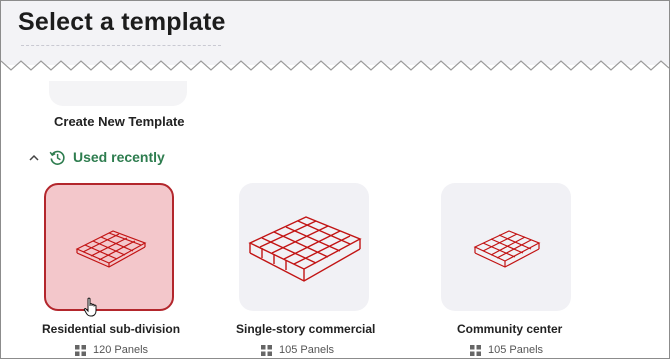 Image resolution: width=670 pixels, height=359 pixels. I want to click on page-title: Select a template, so click(122, 22).